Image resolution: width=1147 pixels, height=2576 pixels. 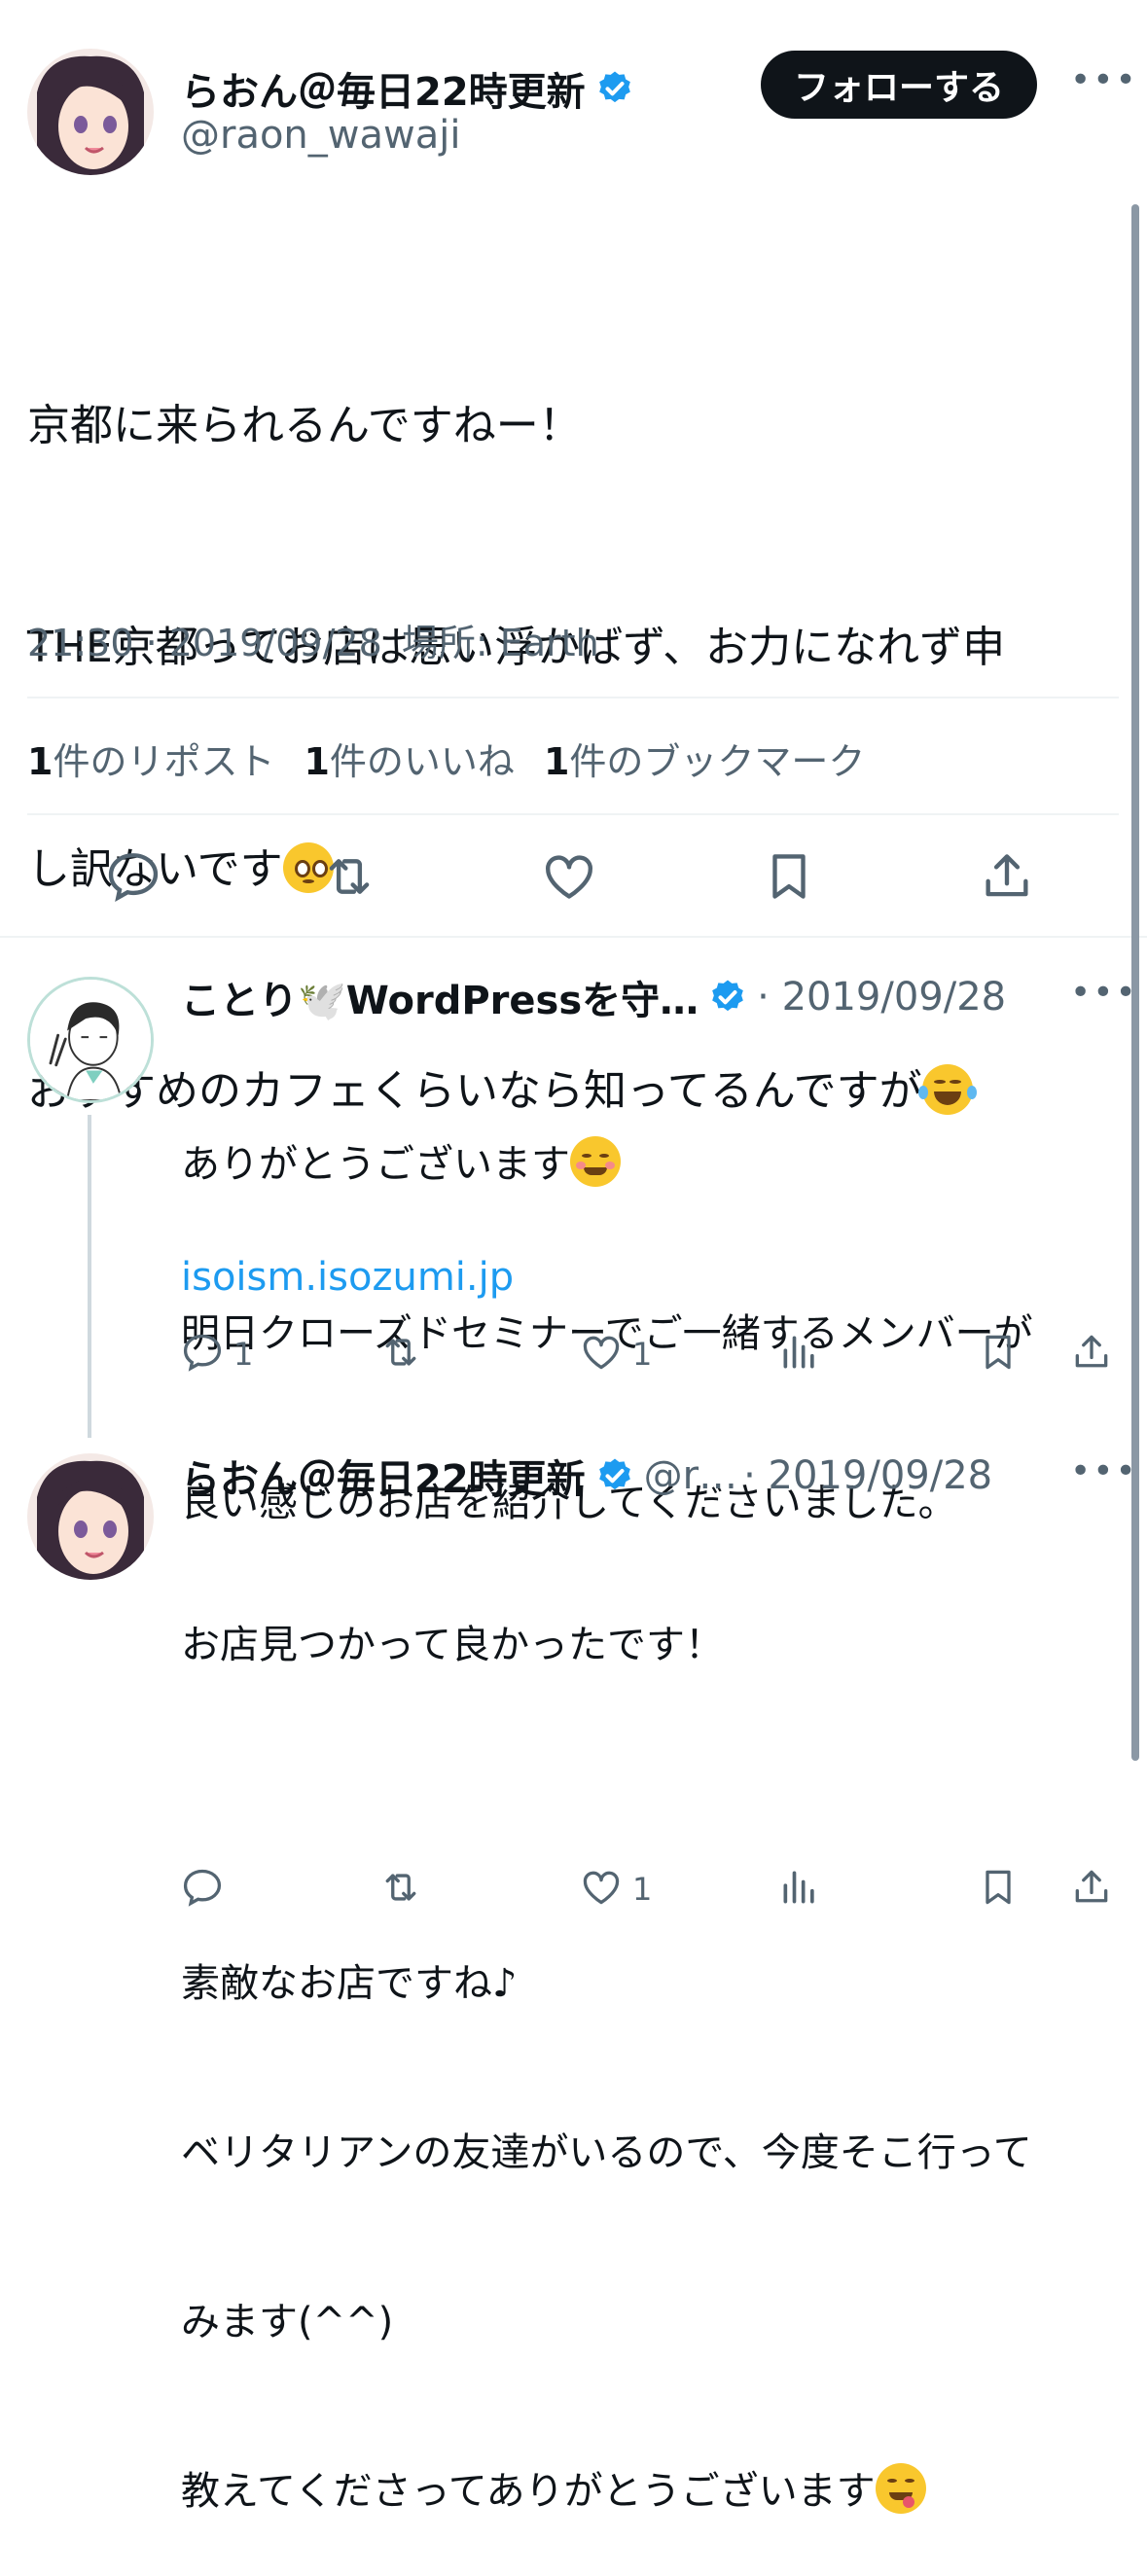 What do you see at coordinates (595, 1161) in the screenshot?
I see `smiling-face-emoji` at bounding box center [595, 1161].